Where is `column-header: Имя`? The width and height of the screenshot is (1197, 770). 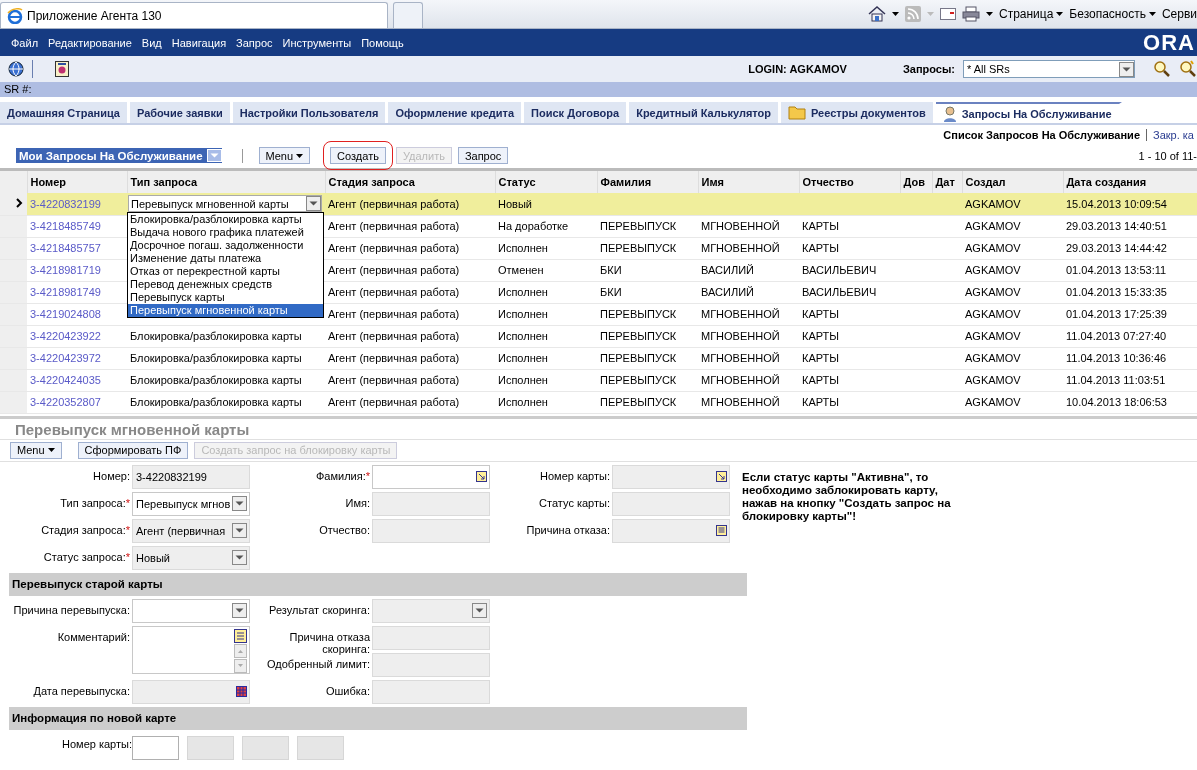 column-header: Имя is located at coordinates (748, 182).